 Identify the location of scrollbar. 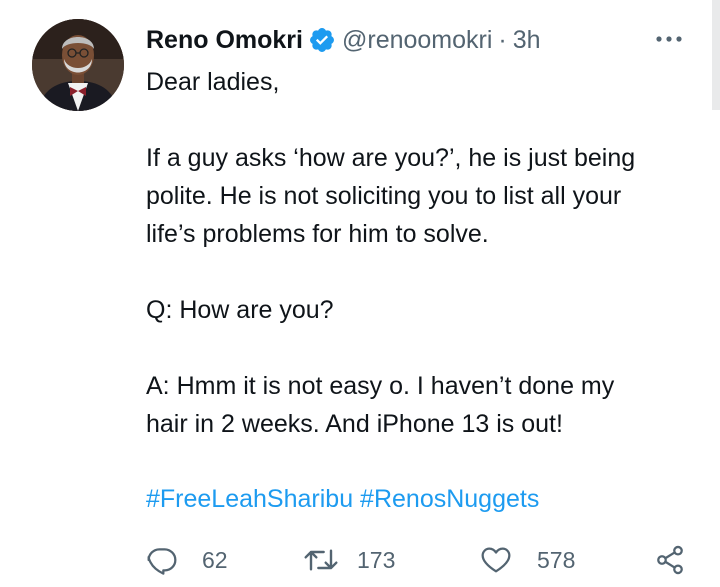
(716, 55).